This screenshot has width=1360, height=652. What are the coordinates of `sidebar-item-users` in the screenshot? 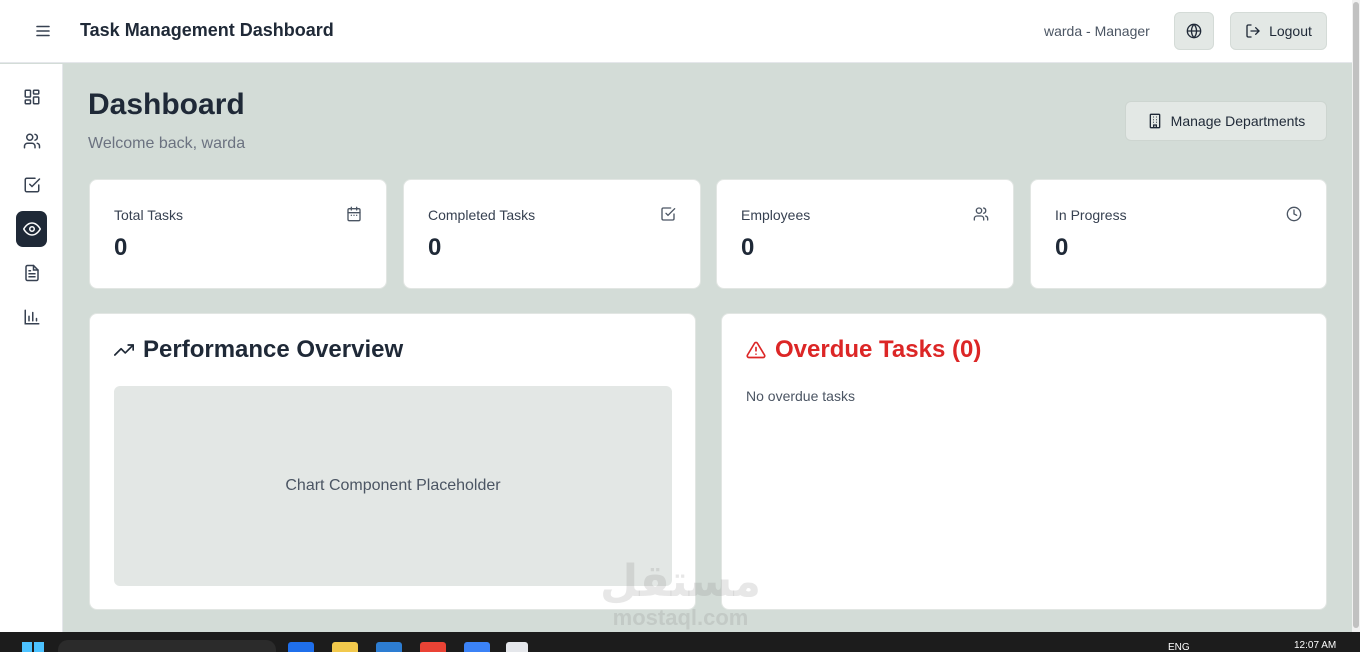 It's located at (31, 141).